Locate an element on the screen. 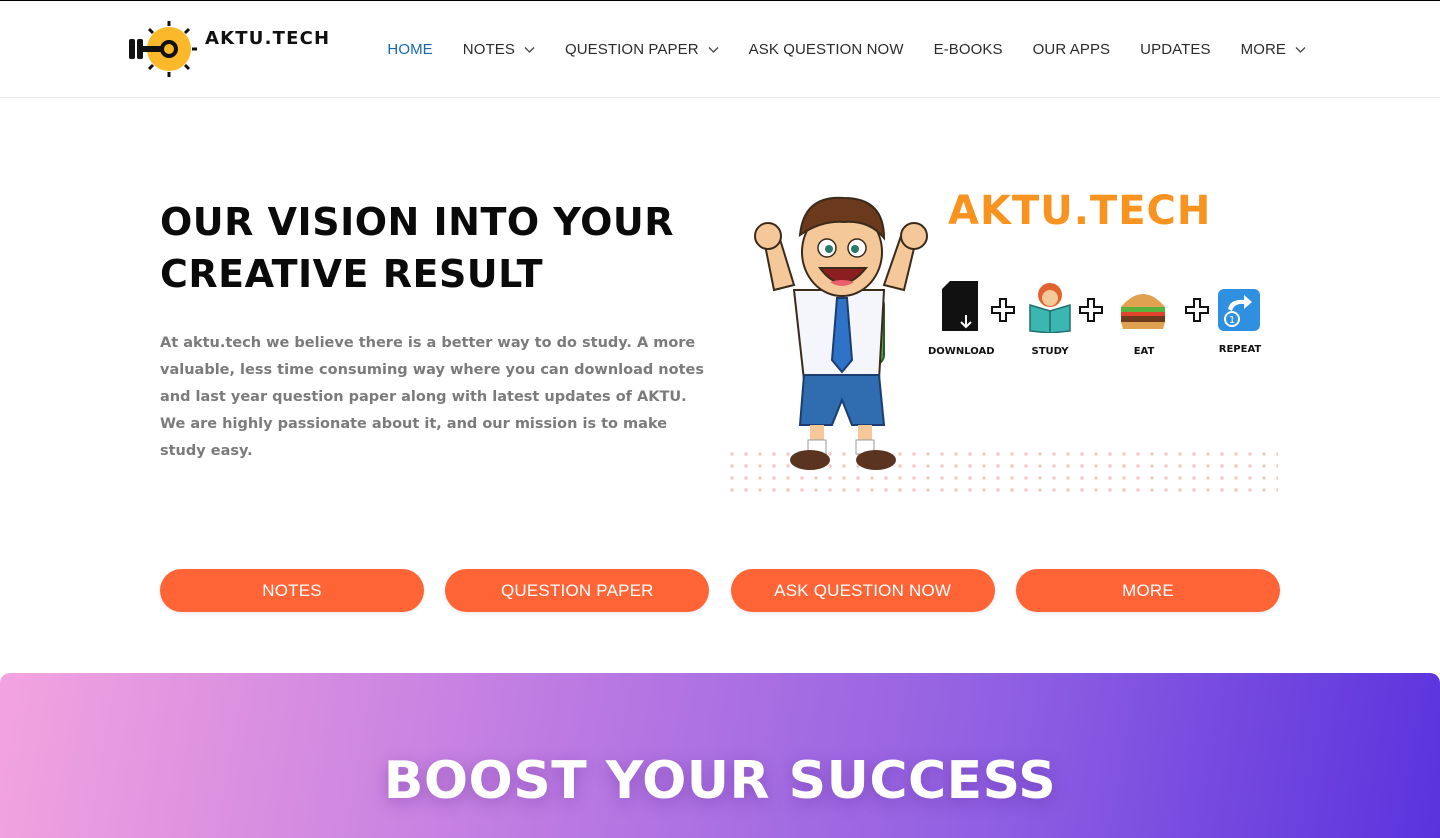 Image resolution: width=1440 pixels, height=838 pixels. step-label-eat: EAT is located at coordinates (1144, 351).